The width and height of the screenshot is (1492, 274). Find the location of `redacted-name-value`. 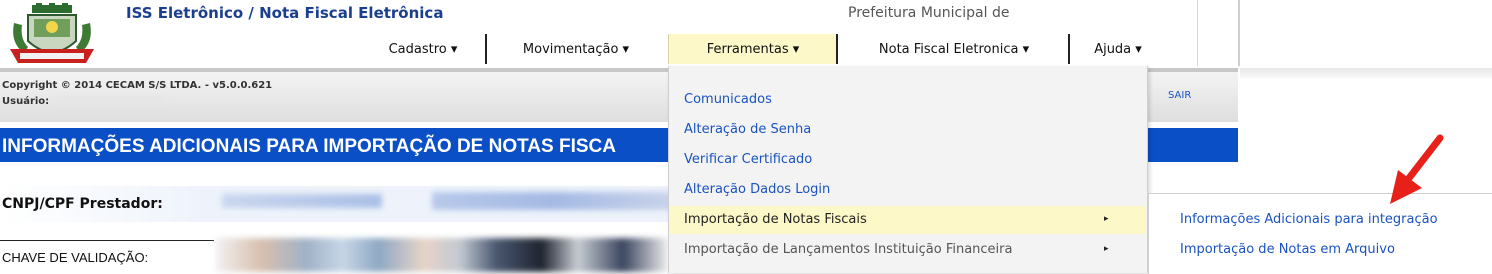

redacted-name-value is located at coordinates (552, 201).